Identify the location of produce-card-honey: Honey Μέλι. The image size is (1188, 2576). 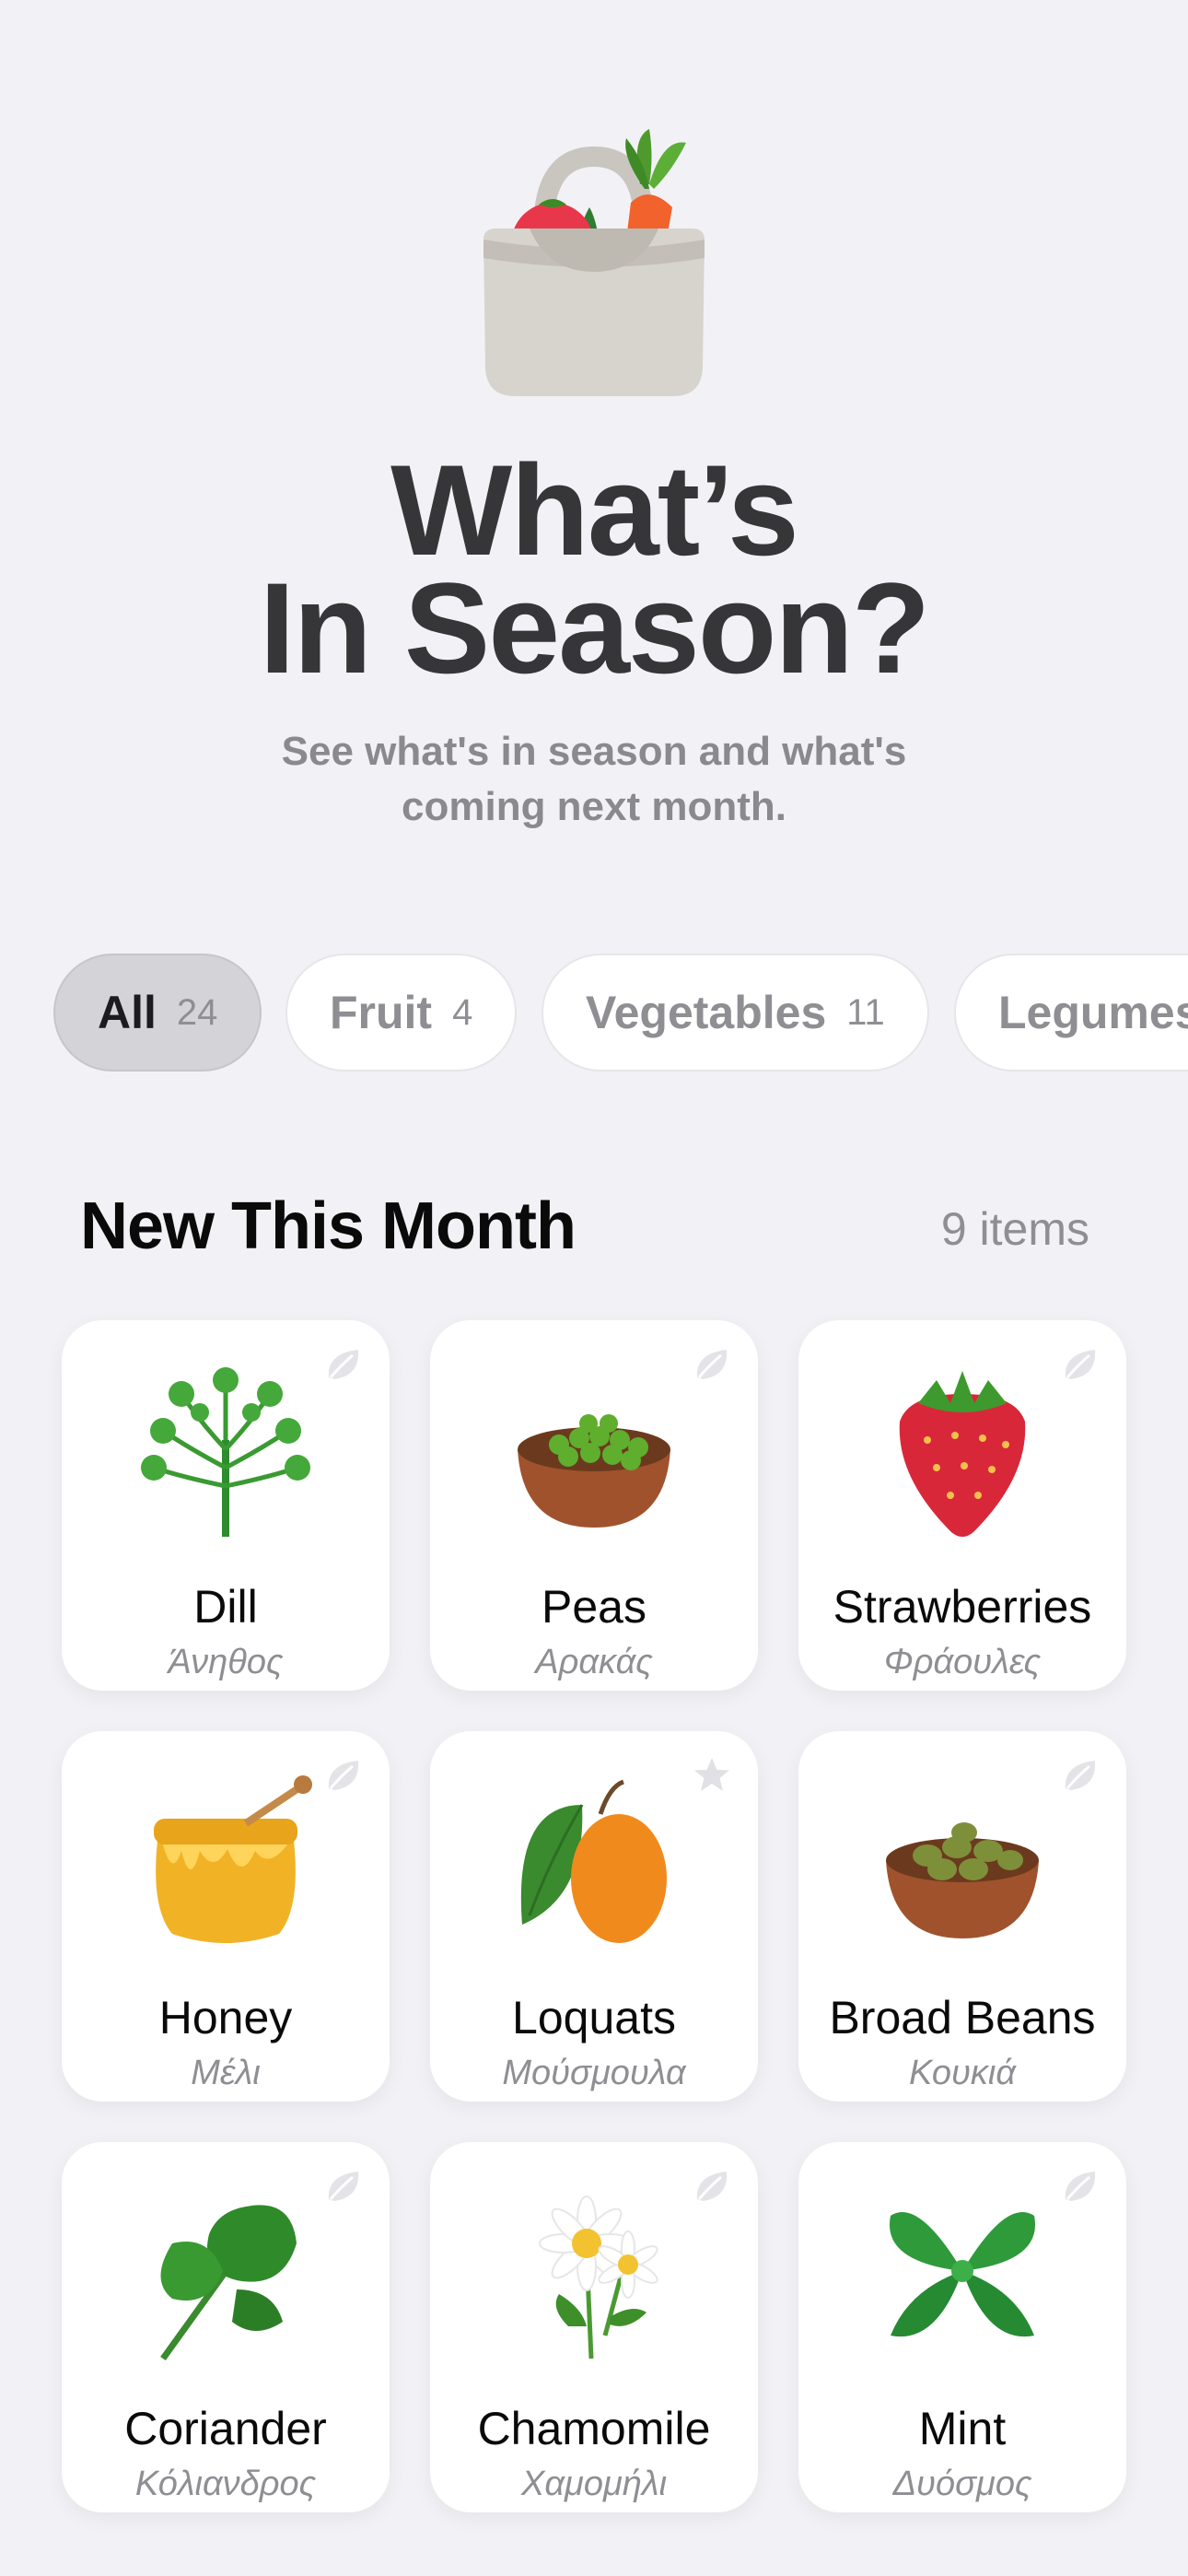
(226, 1916).